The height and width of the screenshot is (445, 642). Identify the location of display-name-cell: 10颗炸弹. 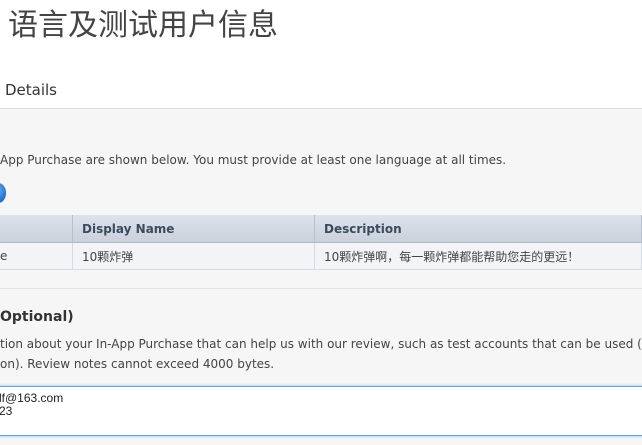
(193, 256).